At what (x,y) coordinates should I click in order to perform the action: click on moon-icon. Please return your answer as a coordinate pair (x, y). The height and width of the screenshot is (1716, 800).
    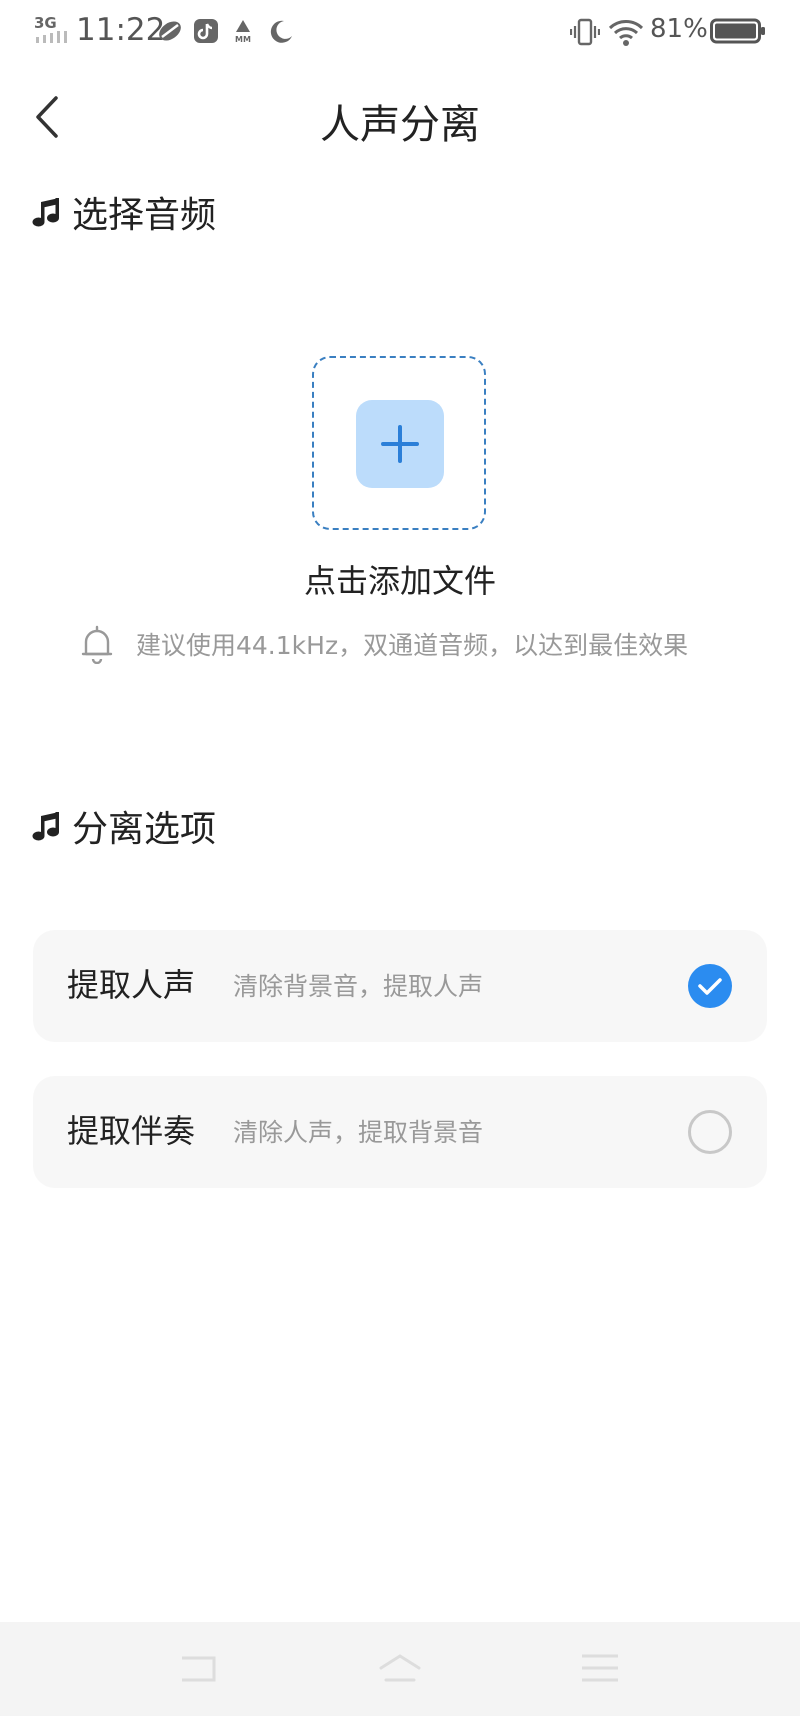
    Looking at the image, I should click on (281, 31).